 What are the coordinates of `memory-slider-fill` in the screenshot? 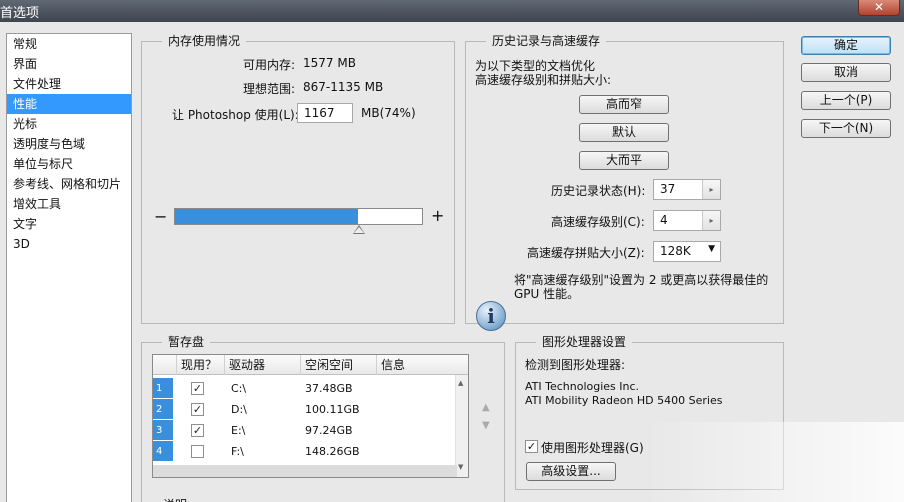 It's located at (266, 216).